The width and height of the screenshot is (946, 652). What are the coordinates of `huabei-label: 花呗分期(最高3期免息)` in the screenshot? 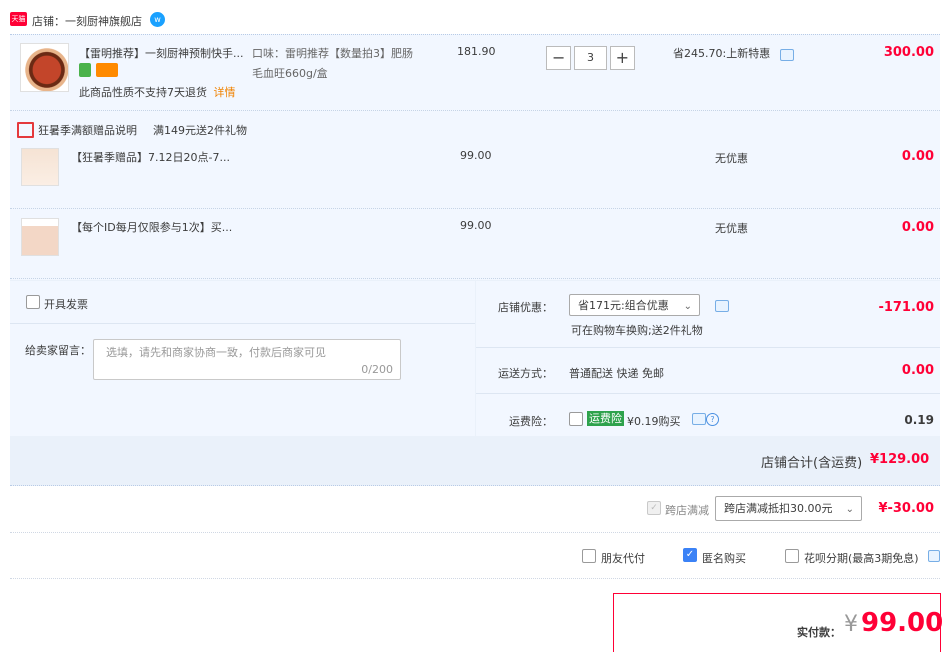 It's located at (861, 558).